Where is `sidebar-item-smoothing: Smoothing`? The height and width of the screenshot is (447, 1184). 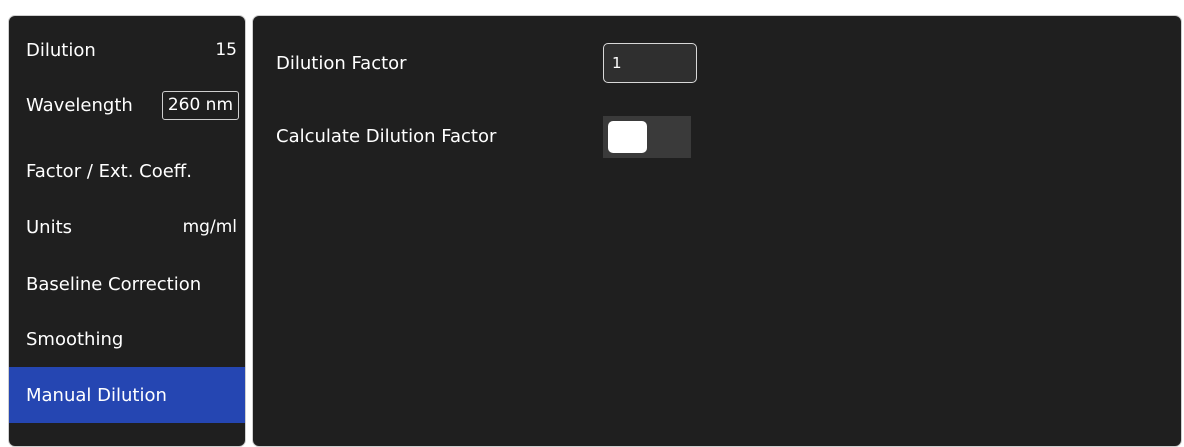 sidebar-item-smoothing: Smoothing is located at coordinates (127, 339).